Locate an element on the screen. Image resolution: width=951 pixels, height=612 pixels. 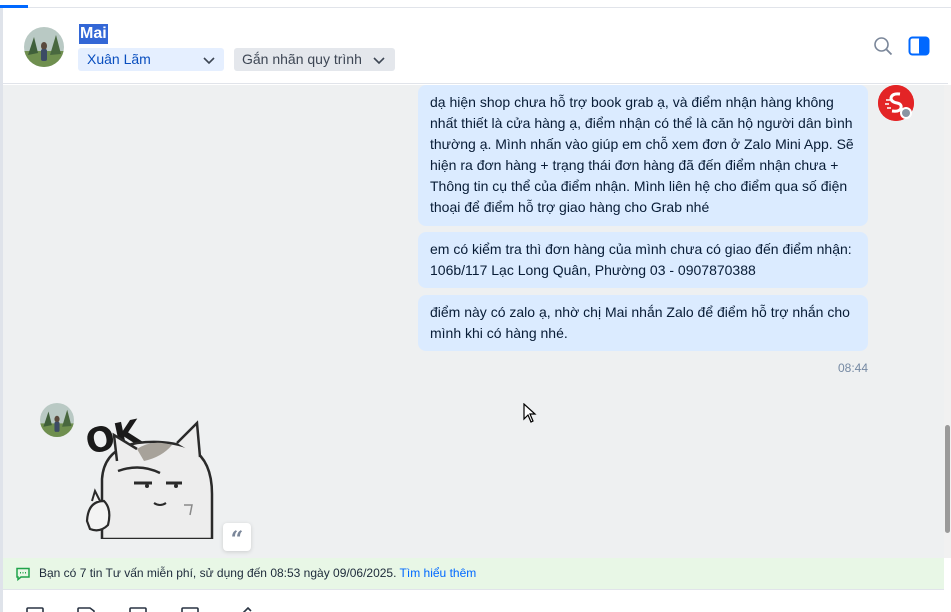
chat-header: Mai Xuân Lãm Gắn nhãn quy trình is located at coordinates (475, 46).